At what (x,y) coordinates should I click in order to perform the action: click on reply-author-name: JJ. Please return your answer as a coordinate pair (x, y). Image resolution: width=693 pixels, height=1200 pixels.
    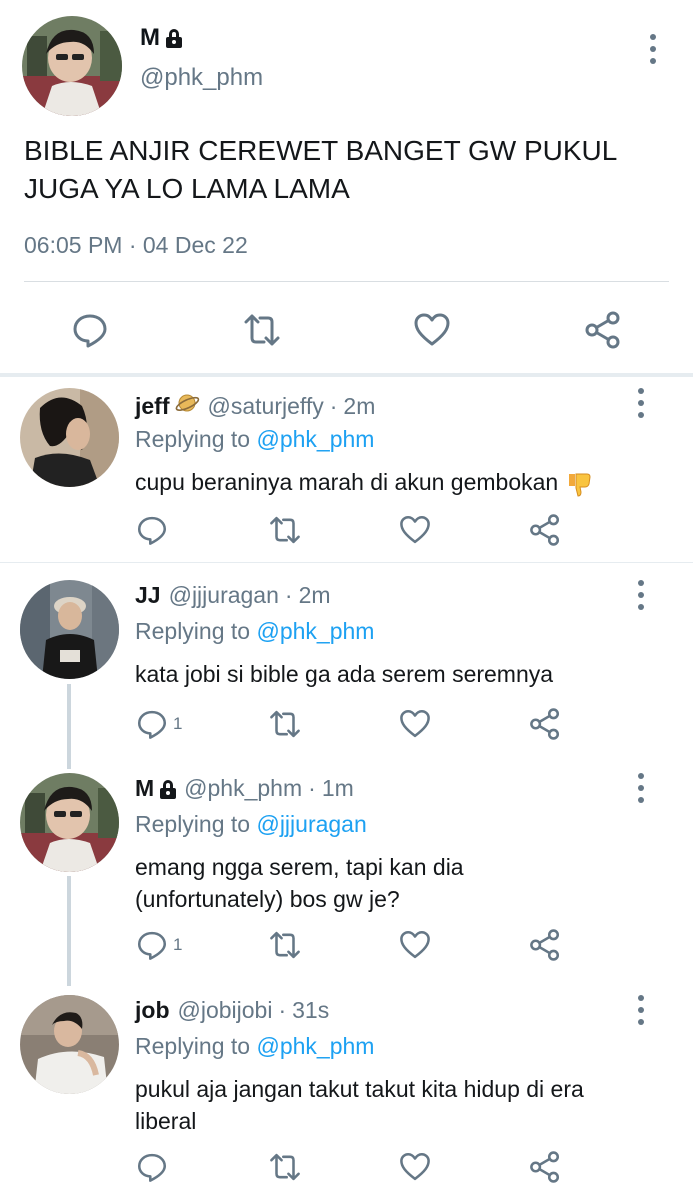
    Looking at the image, I should click on (148, 595).